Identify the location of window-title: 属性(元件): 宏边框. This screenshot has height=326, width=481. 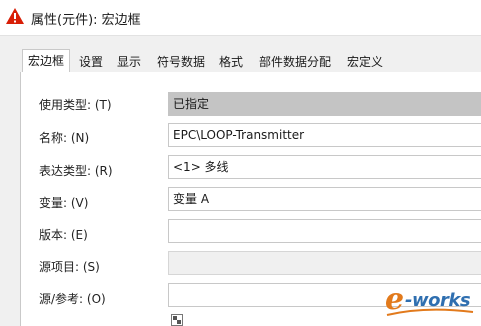
(86, 20).